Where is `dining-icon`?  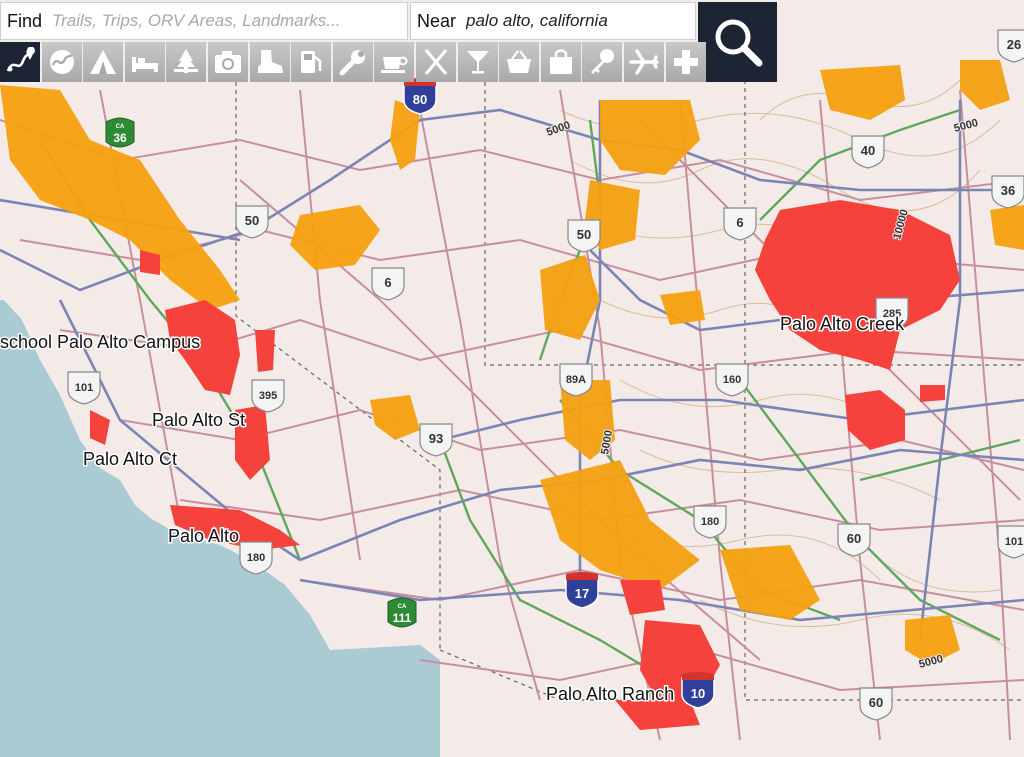
dining-icon is located at coordinates (436, 62).